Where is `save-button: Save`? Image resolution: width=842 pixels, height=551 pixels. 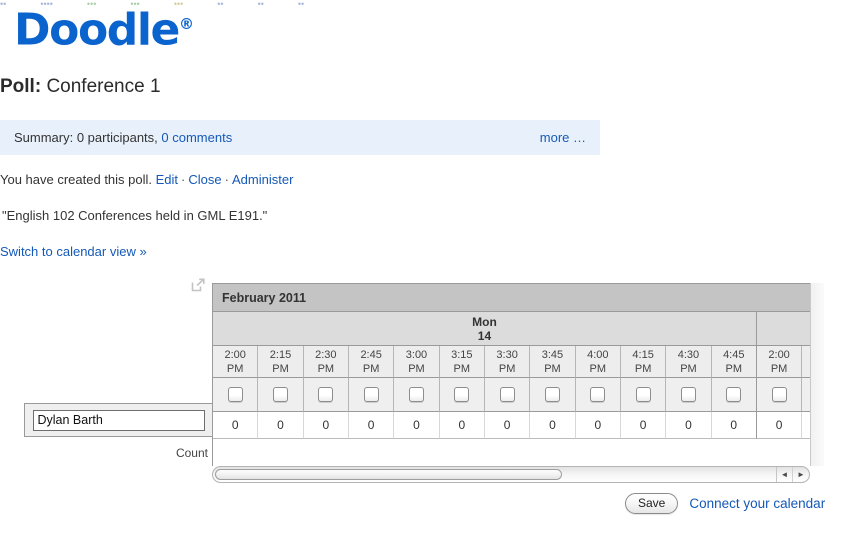
save-button: Save is located at coordinates (652, 503).